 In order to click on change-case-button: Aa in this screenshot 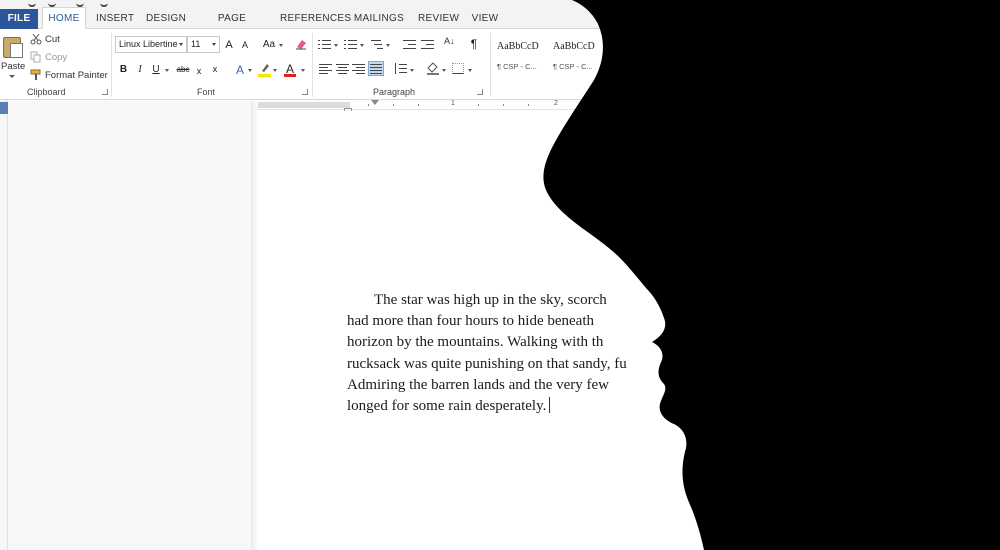, I will do `click(269, 45)`.